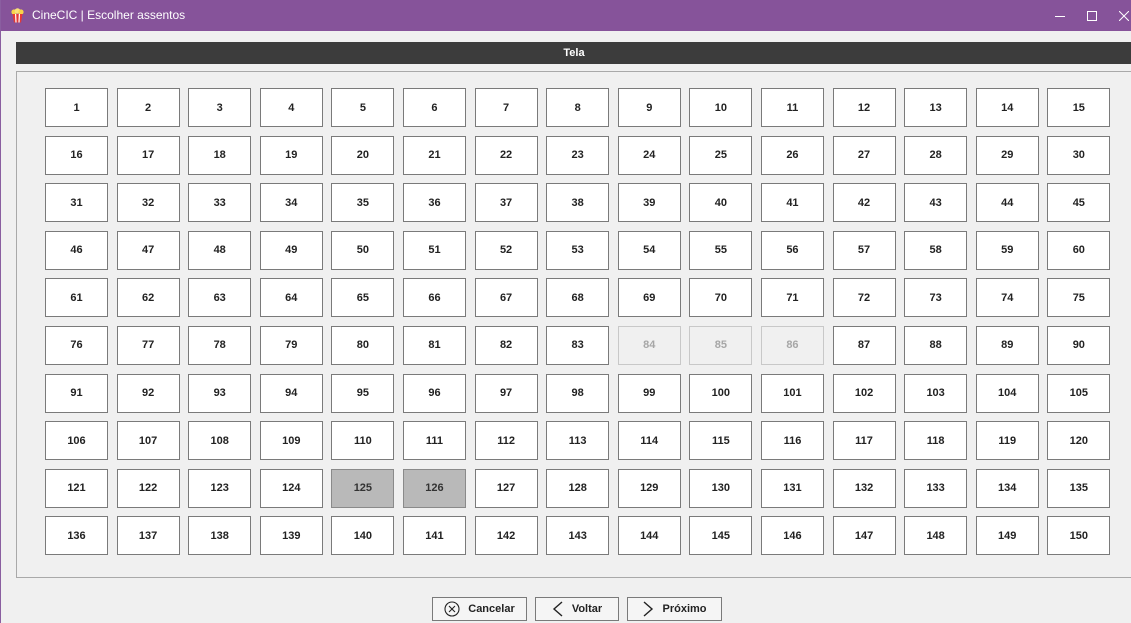 The image size is (1131, 623). Describe the element at coordinates (148, 203) in the screenshot. I see `seat-32: 32` at that location.